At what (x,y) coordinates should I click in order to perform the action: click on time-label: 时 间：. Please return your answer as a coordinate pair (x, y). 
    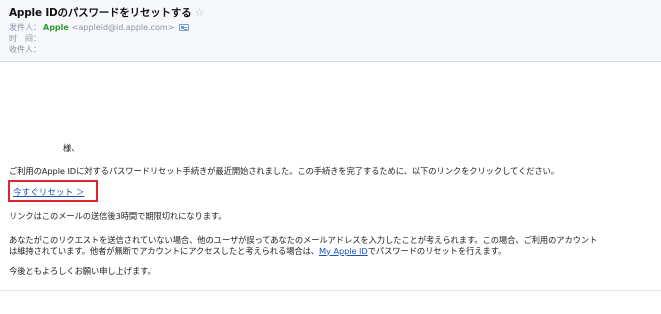
    Looking at the image, I should click on (25, 38).